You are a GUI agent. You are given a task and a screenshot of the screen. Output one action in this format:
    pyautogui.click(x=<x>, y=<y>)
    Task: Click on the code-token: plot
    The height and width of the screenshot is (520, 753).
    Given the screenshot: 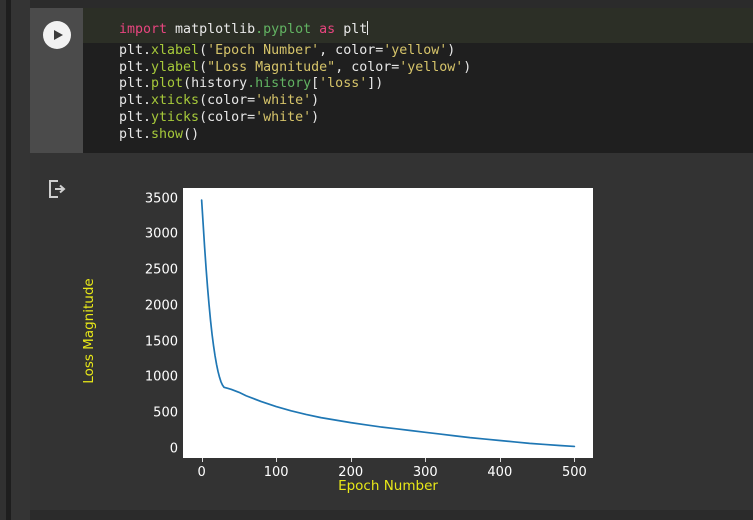 What is the action you would take?
    pyautogui.click(x=167, y=84)
    